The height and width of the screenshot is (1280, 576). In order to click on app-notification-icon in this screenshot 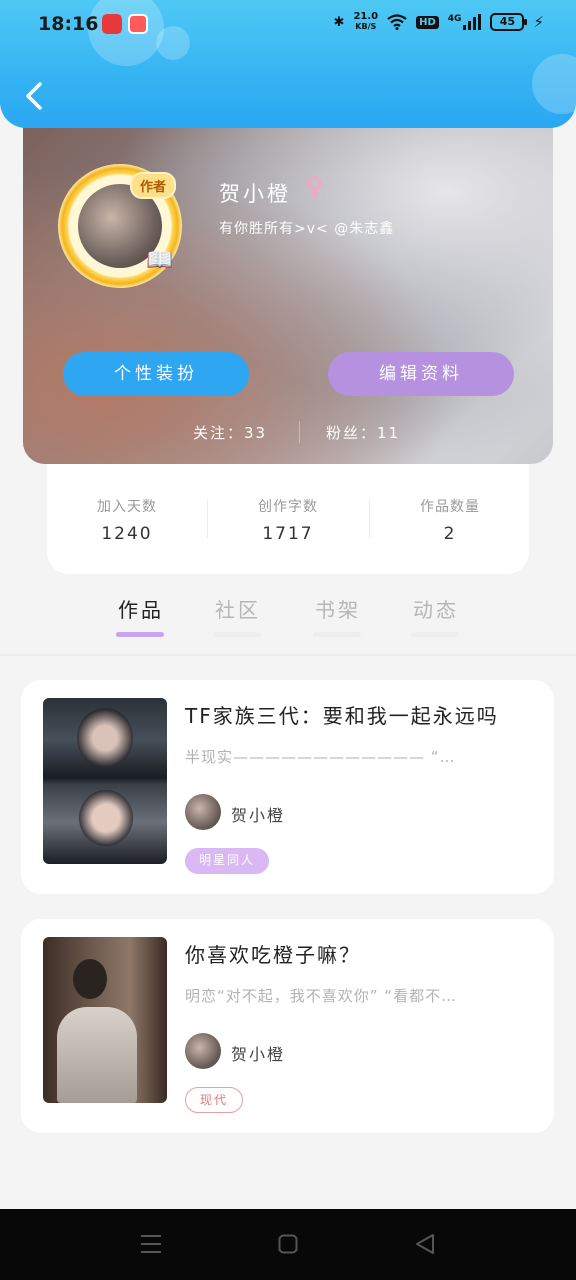, I will do `click(112, 24)`.